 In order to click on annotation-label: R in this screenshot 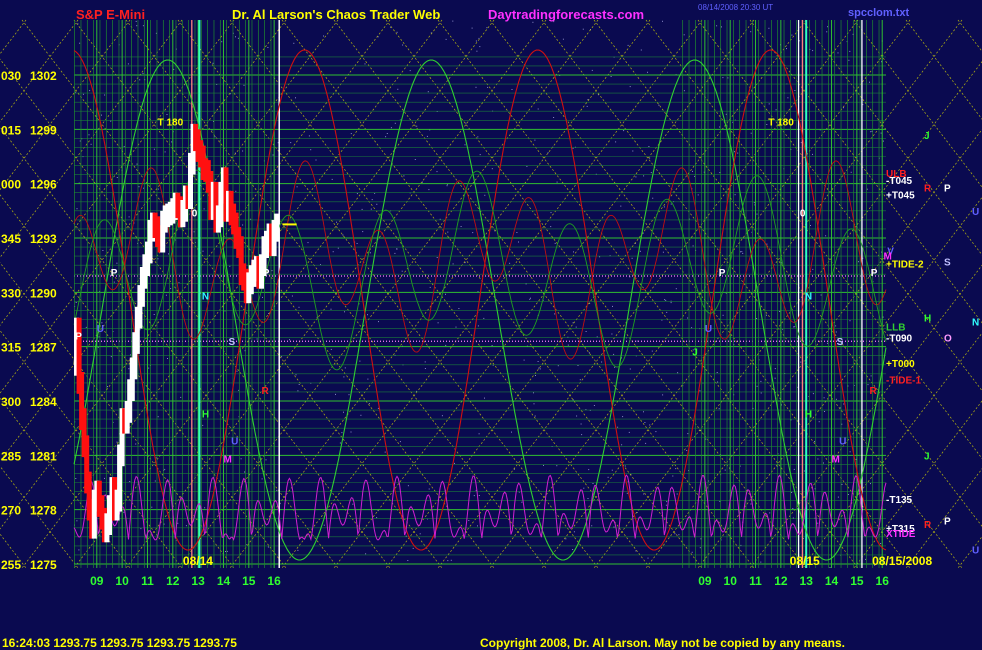, I will do `click(266, 391)`.